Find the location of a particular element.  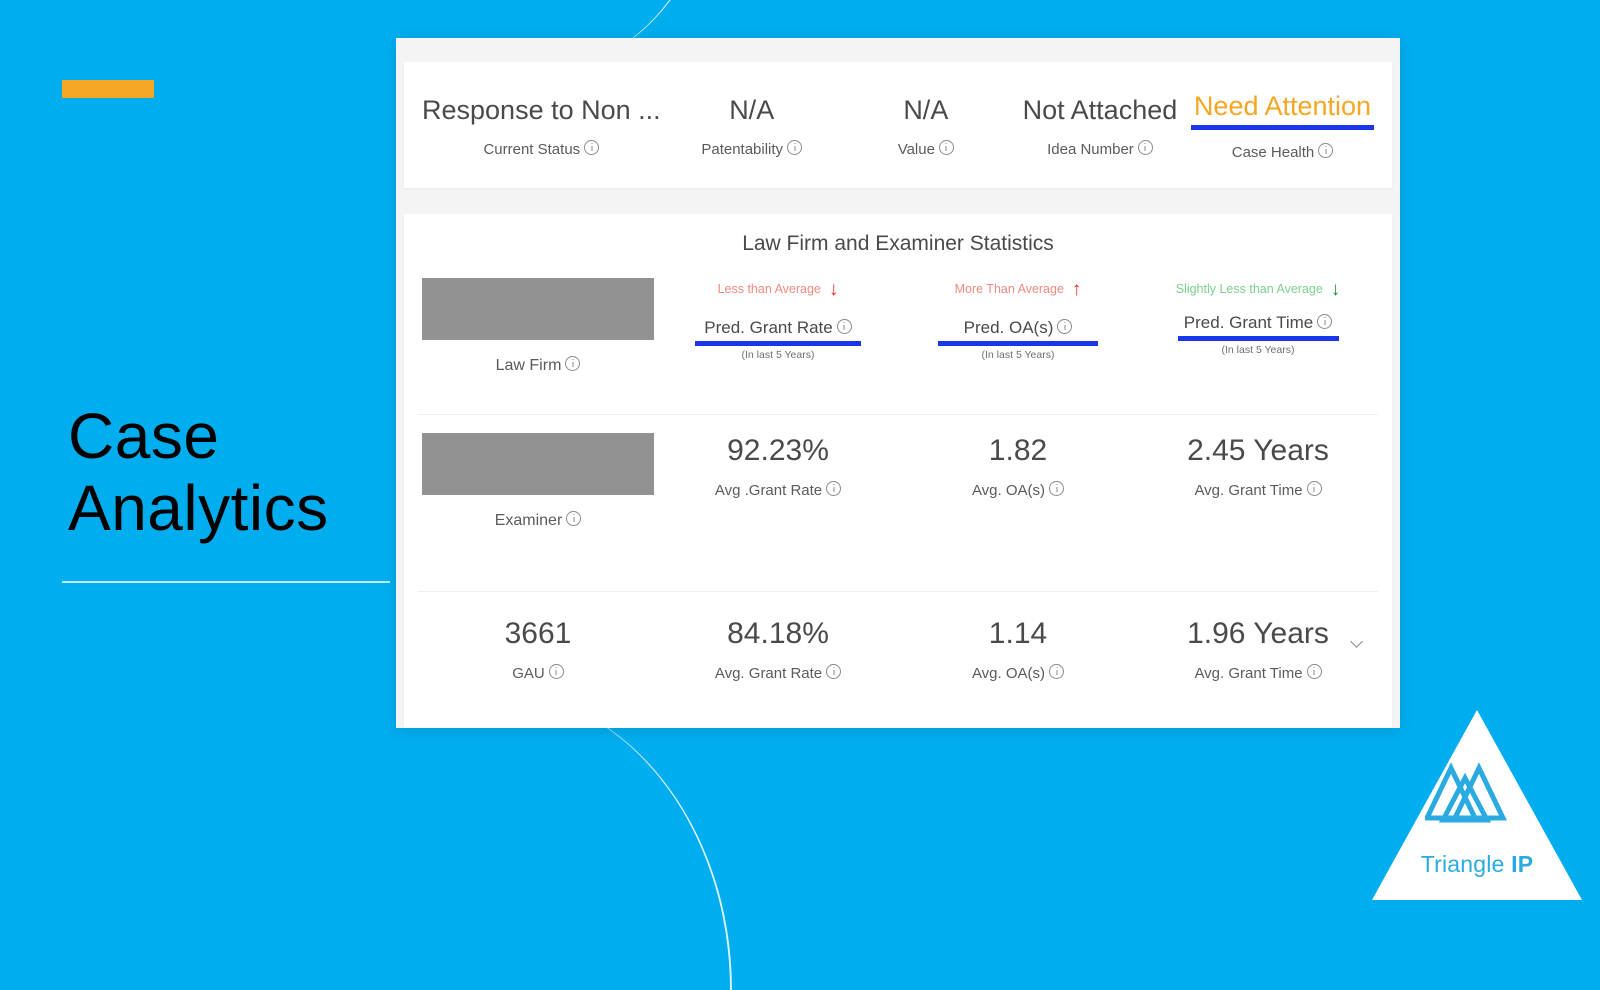

summary-cell-idea-number: Not Attached Idea Number is located at coordinates (1100, 125).